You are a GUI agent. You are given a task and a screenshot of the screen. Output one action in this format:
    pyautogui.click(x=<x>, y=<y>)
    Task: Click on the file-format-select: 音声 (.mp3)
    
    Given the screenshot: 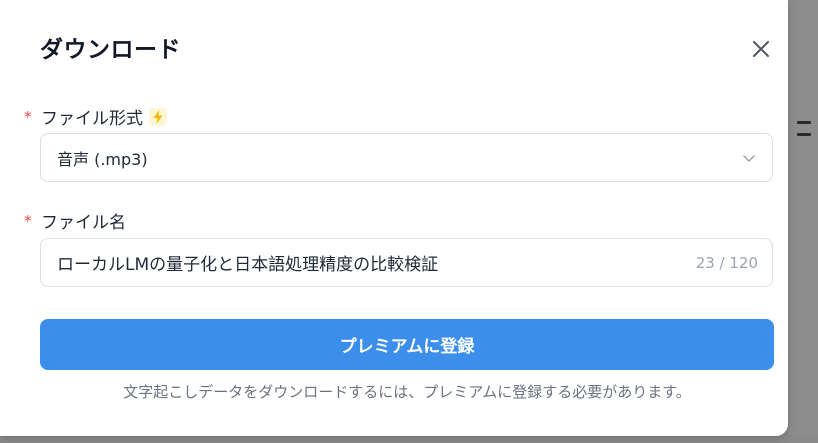 What is the action you would take?
    pyautogui.click(x=406, y=157)
    